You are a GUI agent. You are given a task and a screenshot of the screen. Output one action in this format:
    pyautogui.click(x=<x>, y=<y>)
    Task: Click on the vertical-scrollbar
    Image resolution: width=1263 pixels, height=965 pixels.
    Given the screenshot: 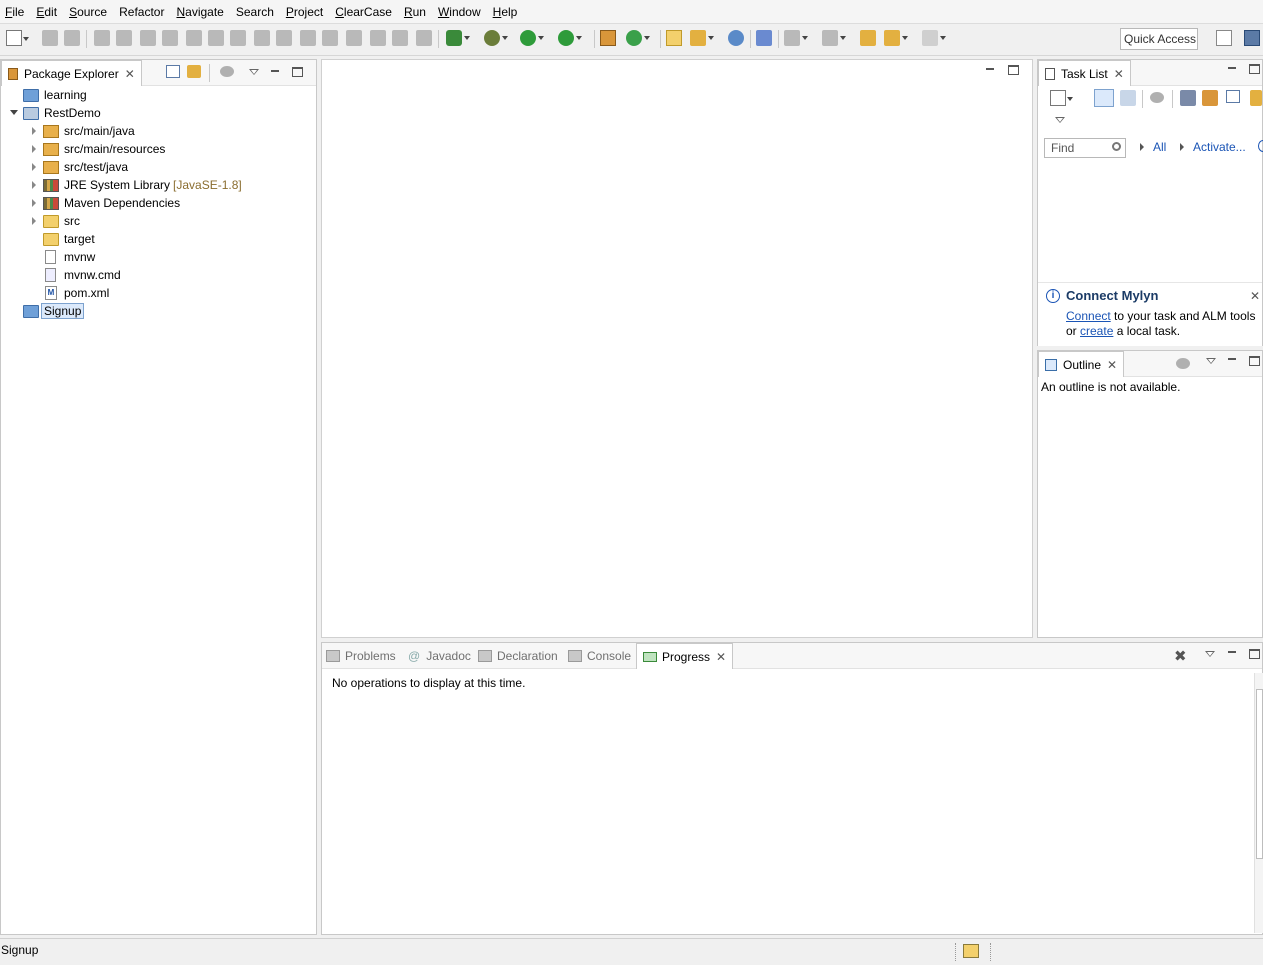 What is the action you would take?
    pyautogui.click(x=1258, y=803)
    